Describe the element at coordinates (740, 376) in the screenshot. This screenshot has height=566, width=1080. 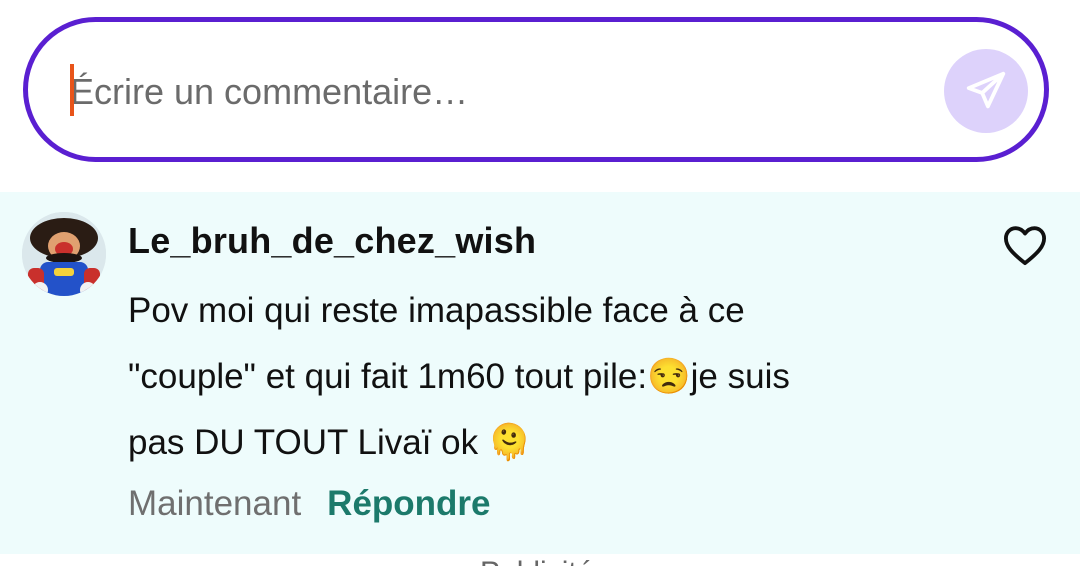
I see `comment-text-fragment: je suis` at that location.